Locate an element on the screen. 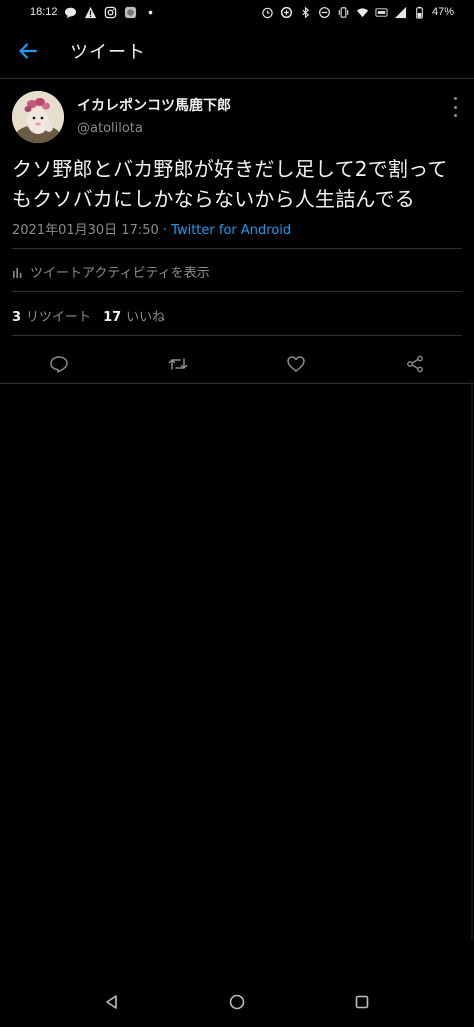 The width and height of the screenshot is (474, 1027). alarm-icon is located at coordinates (268, 12).